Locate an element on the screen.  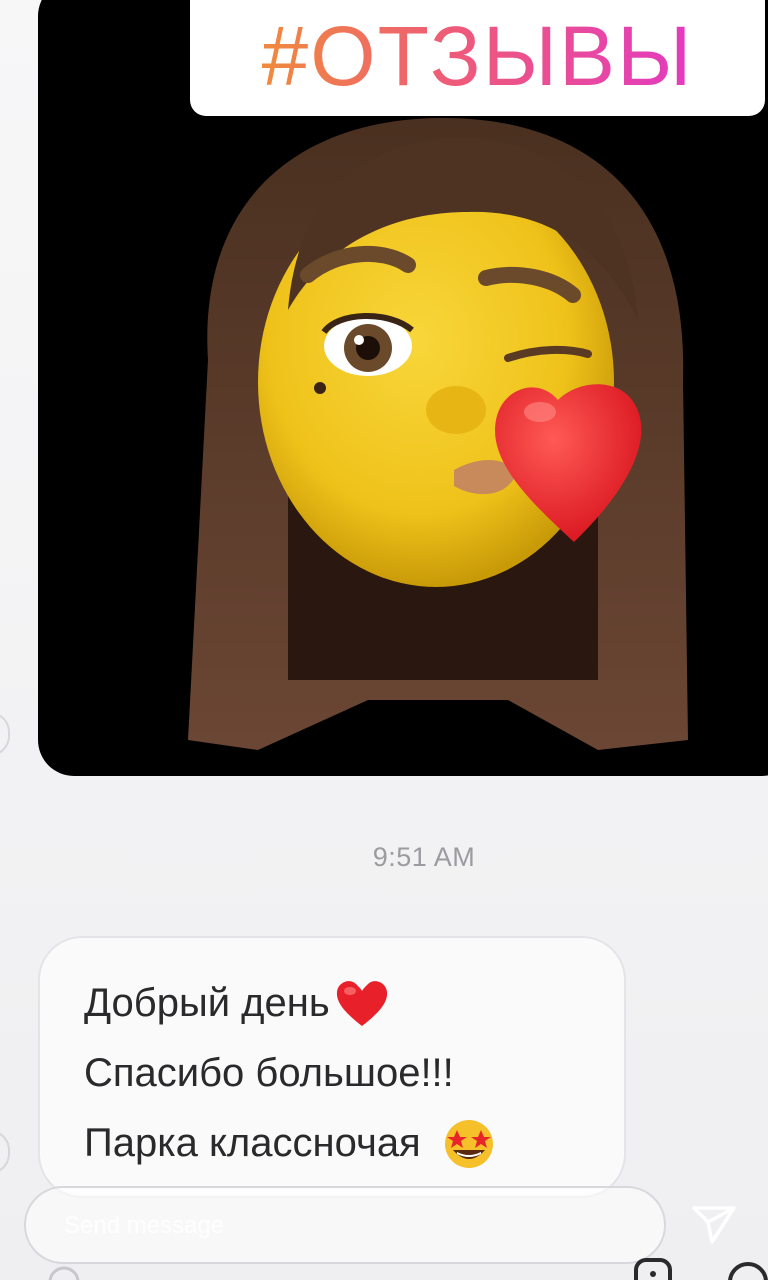
message-timestamp: 9:51 AM is located at coordinates (424, 857).